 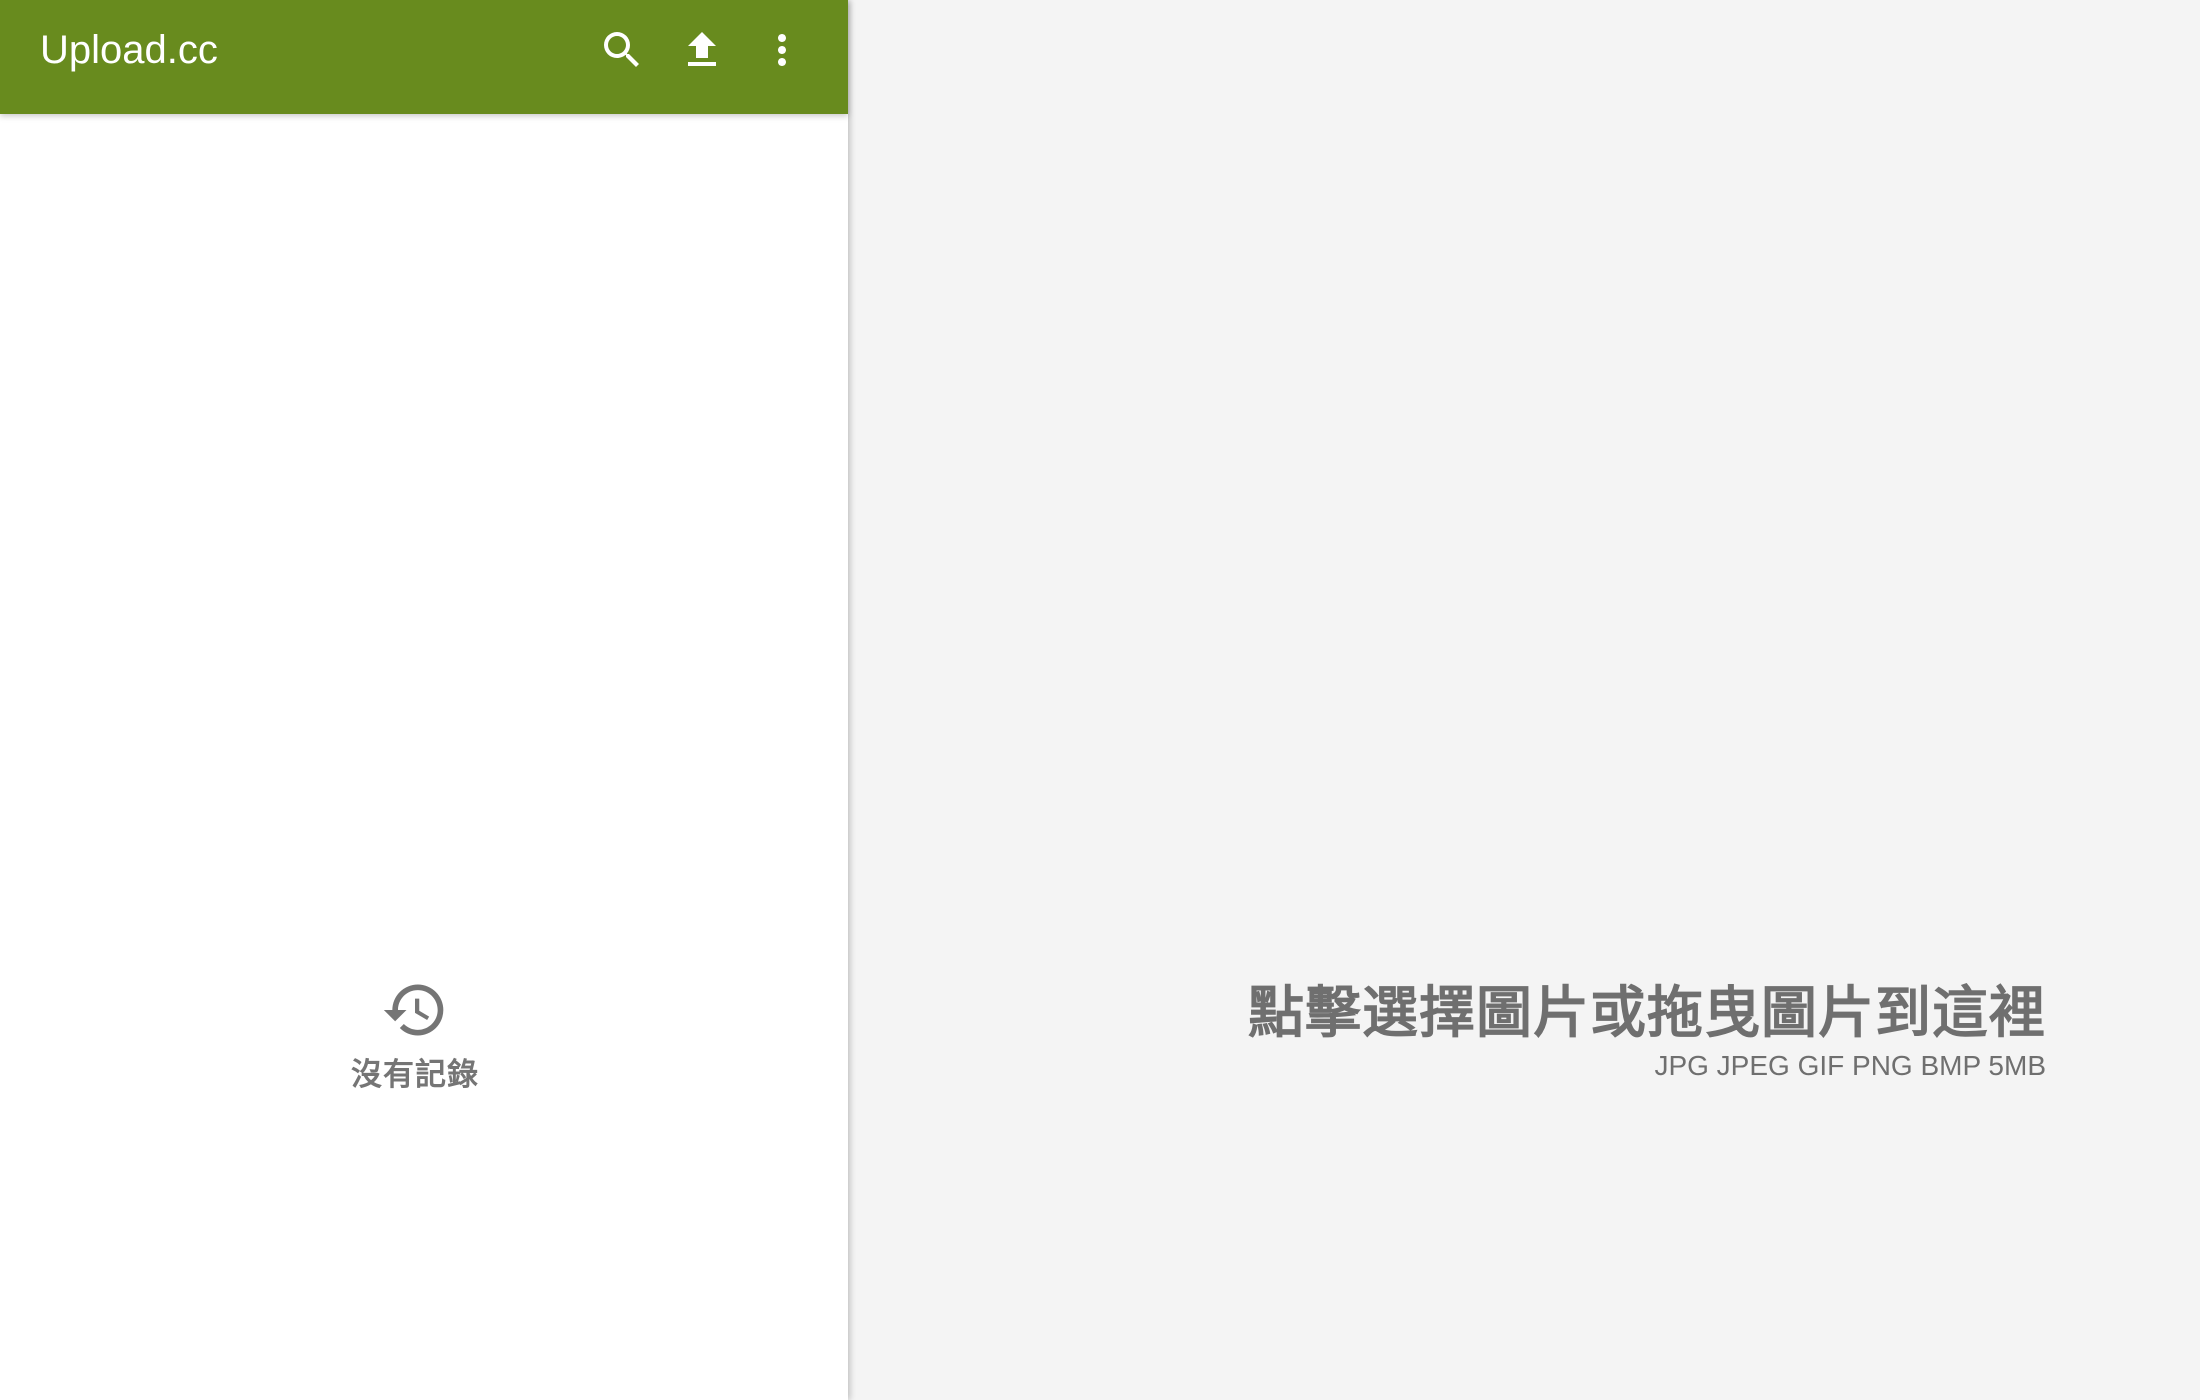 I want to click on empty-history-state: 沒有記錄, so click(x=415, y=1035).